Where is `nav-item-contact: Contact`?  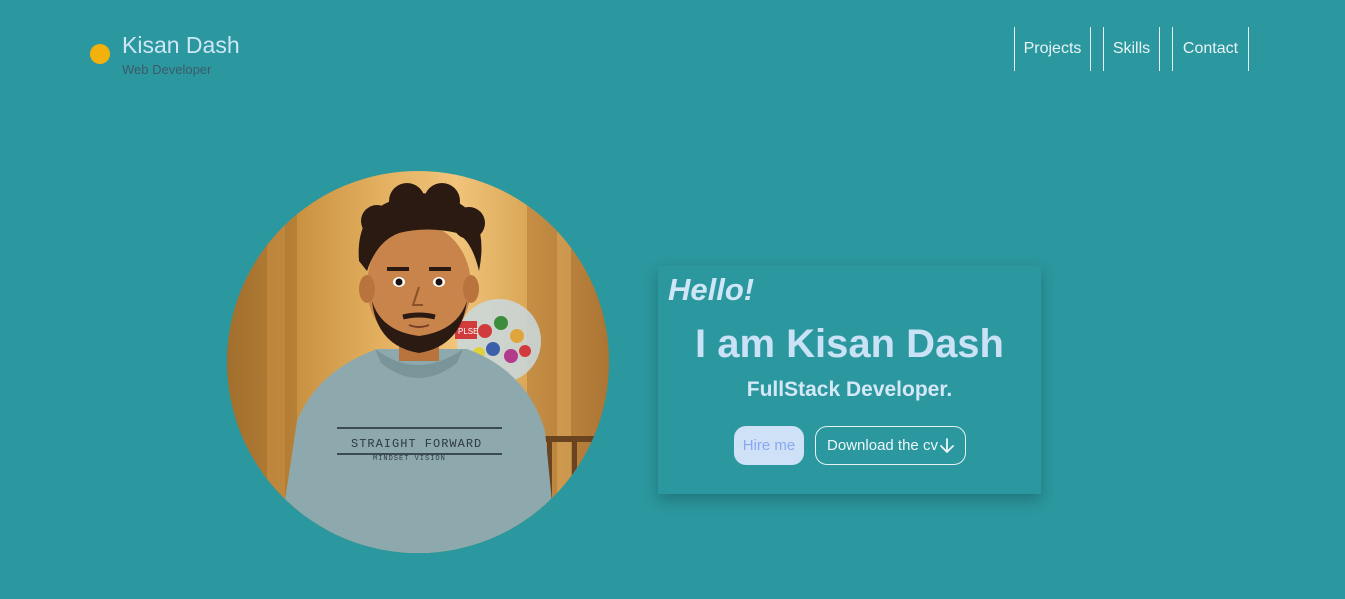 nav-item-contact: Contact is located at coordinates (1210, 49).